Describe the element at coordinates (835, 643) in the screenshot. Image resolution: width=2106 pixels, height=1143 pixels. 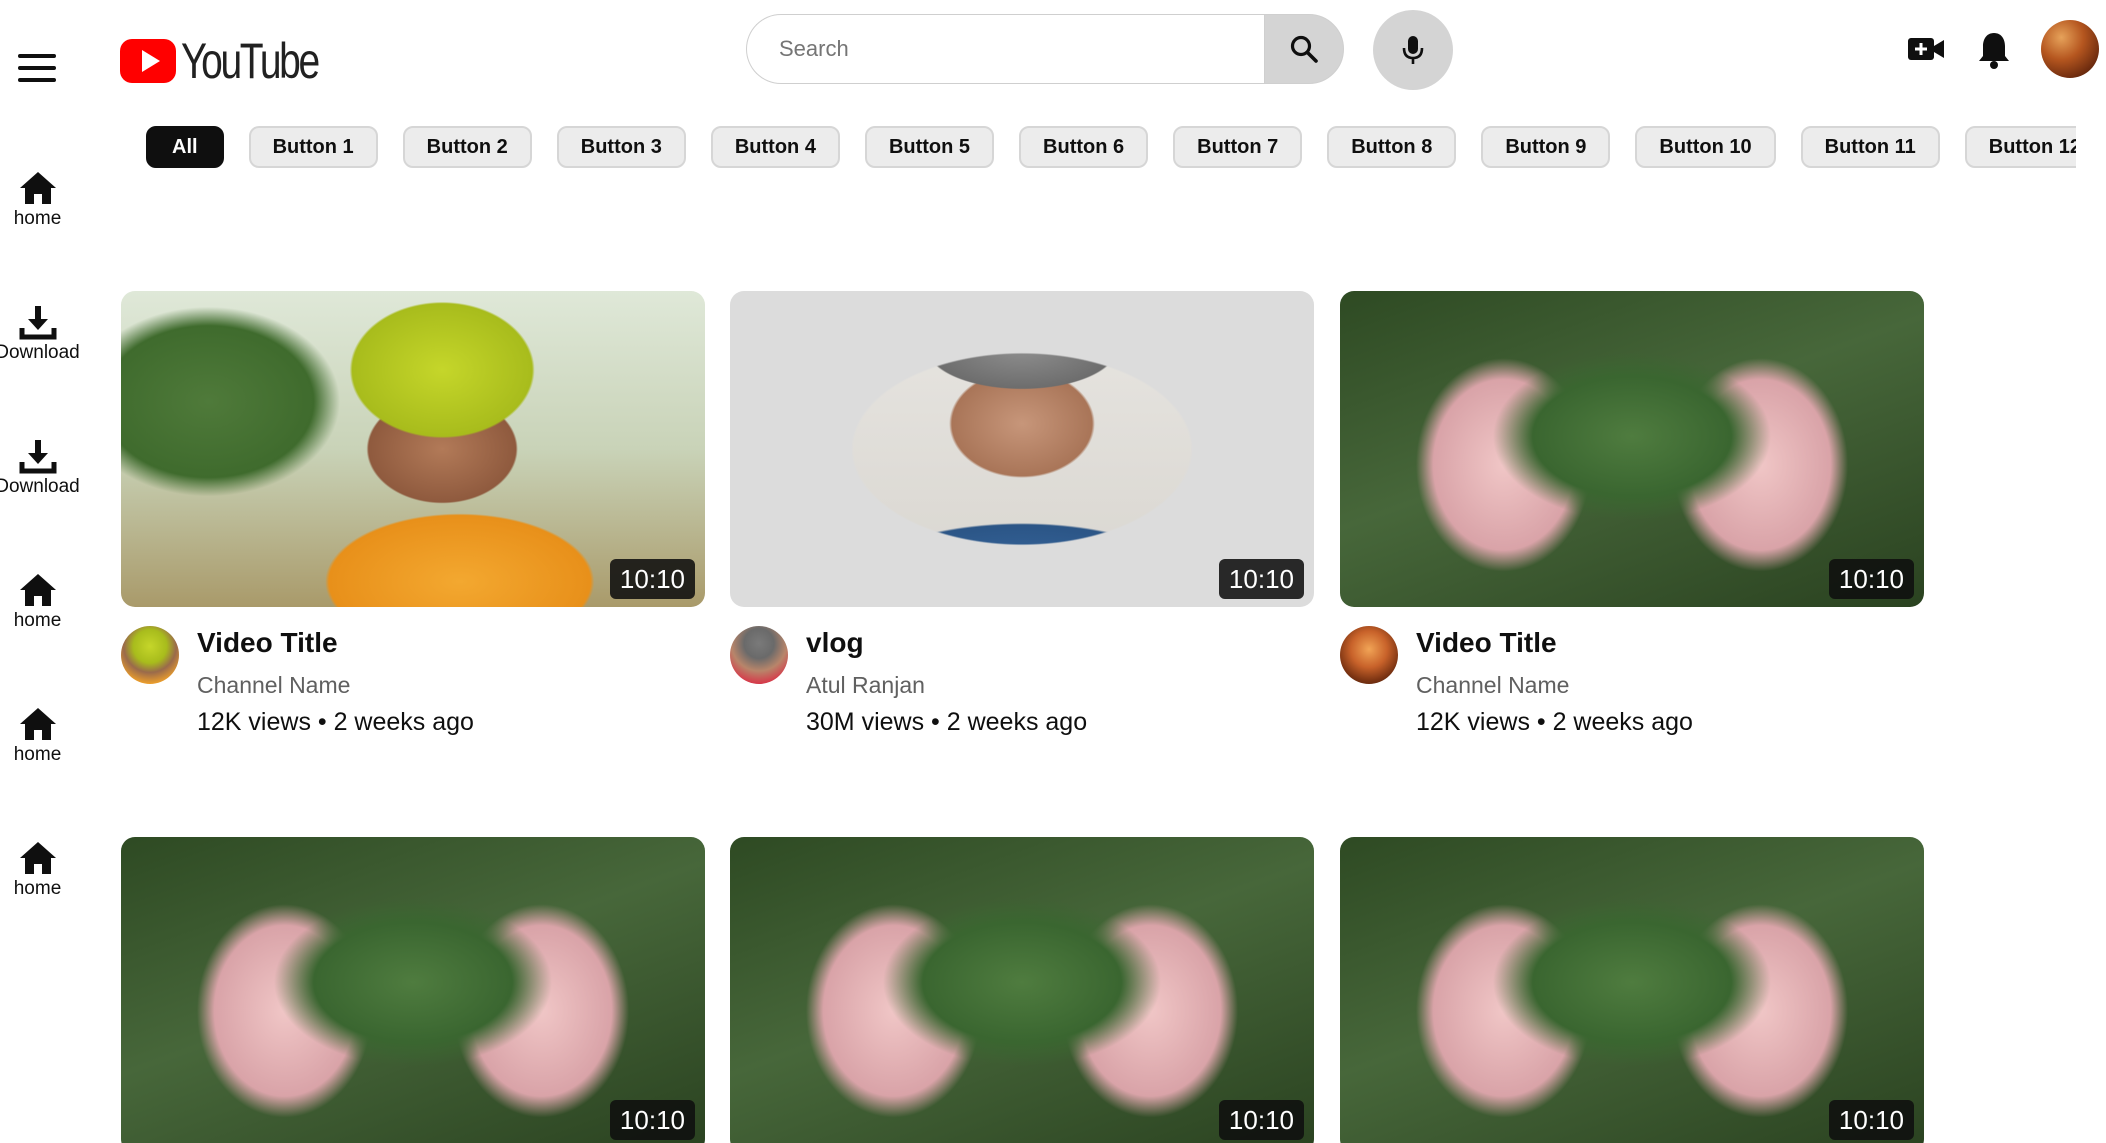
I see `video-title: vlog` at that location.